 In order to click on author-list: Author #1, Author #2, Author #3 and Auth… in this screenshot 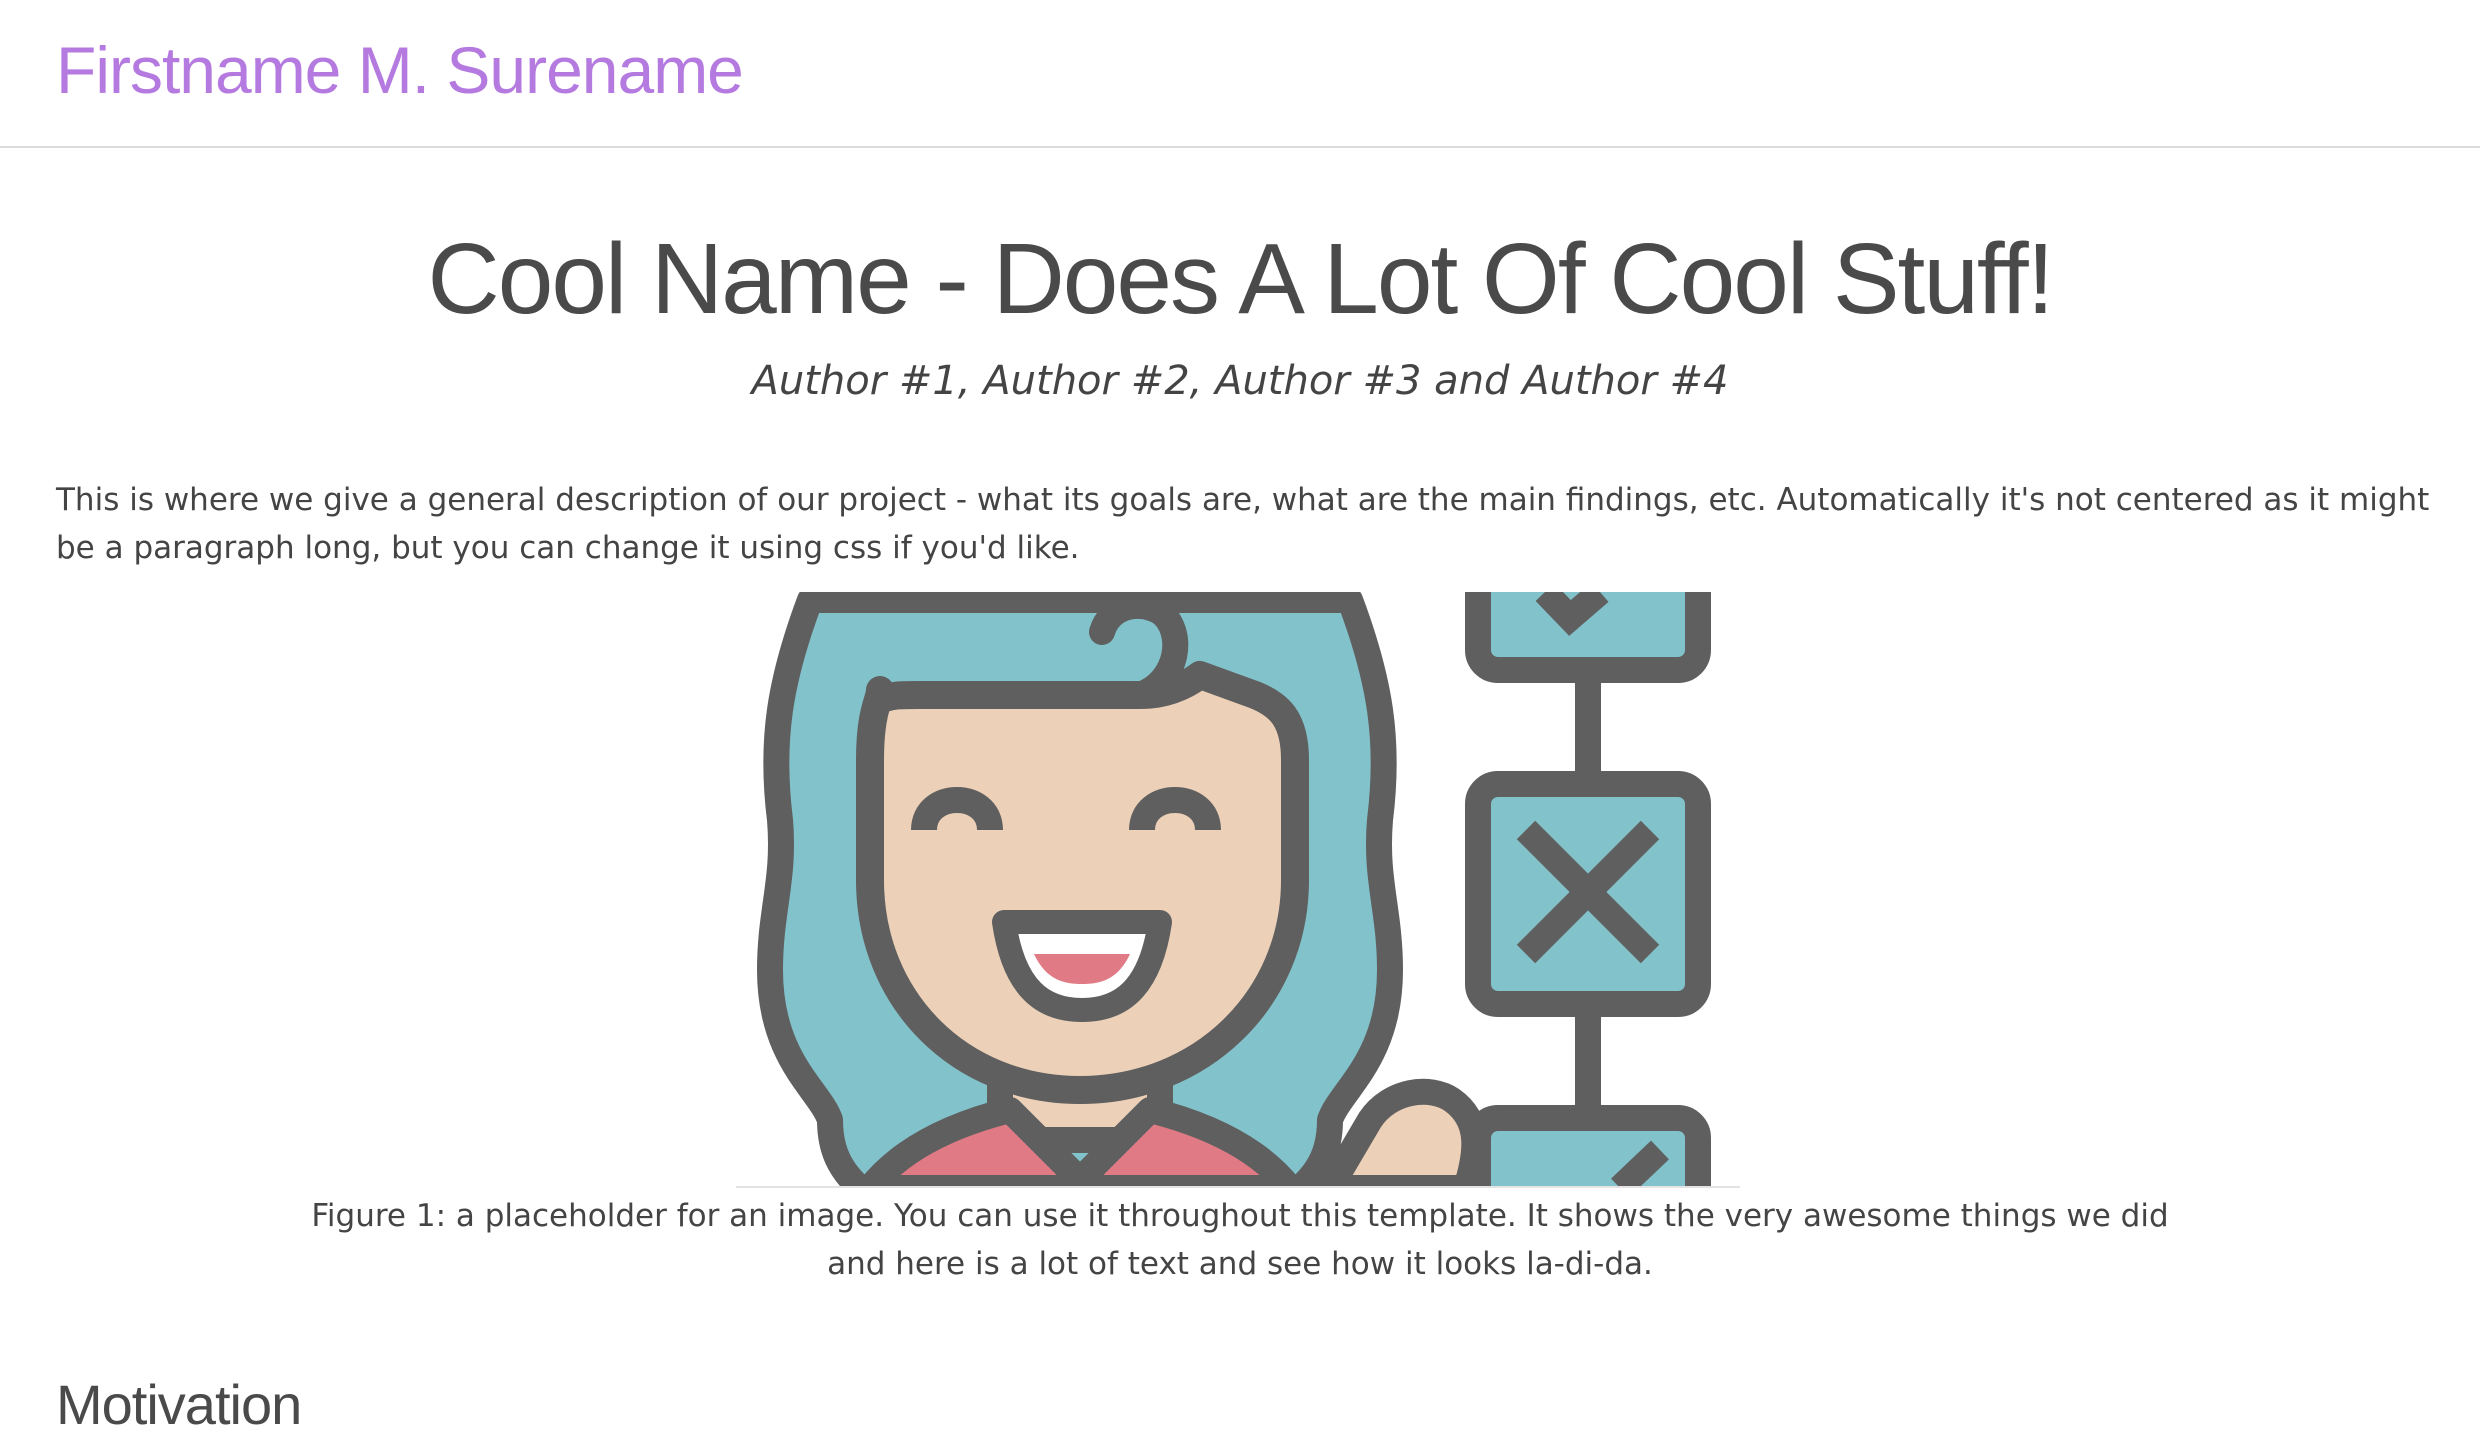, I will do `click(1240, 381)`.